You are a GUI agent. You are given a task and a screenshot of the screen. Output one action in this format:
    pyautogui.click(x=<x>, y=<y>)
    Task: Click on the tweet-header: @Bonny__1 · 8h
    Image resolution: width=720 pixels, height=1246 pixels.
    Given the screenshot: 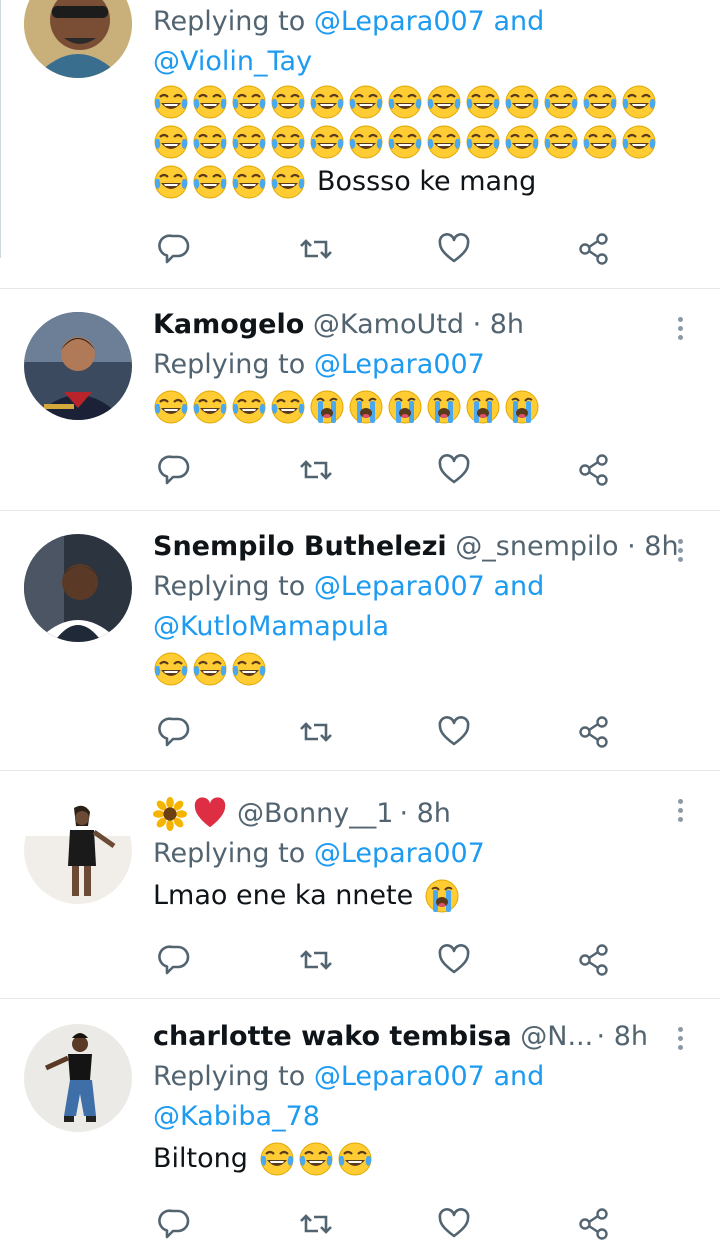 What is the action you would take?
    pyautogui.click(x=436, y=814)
    